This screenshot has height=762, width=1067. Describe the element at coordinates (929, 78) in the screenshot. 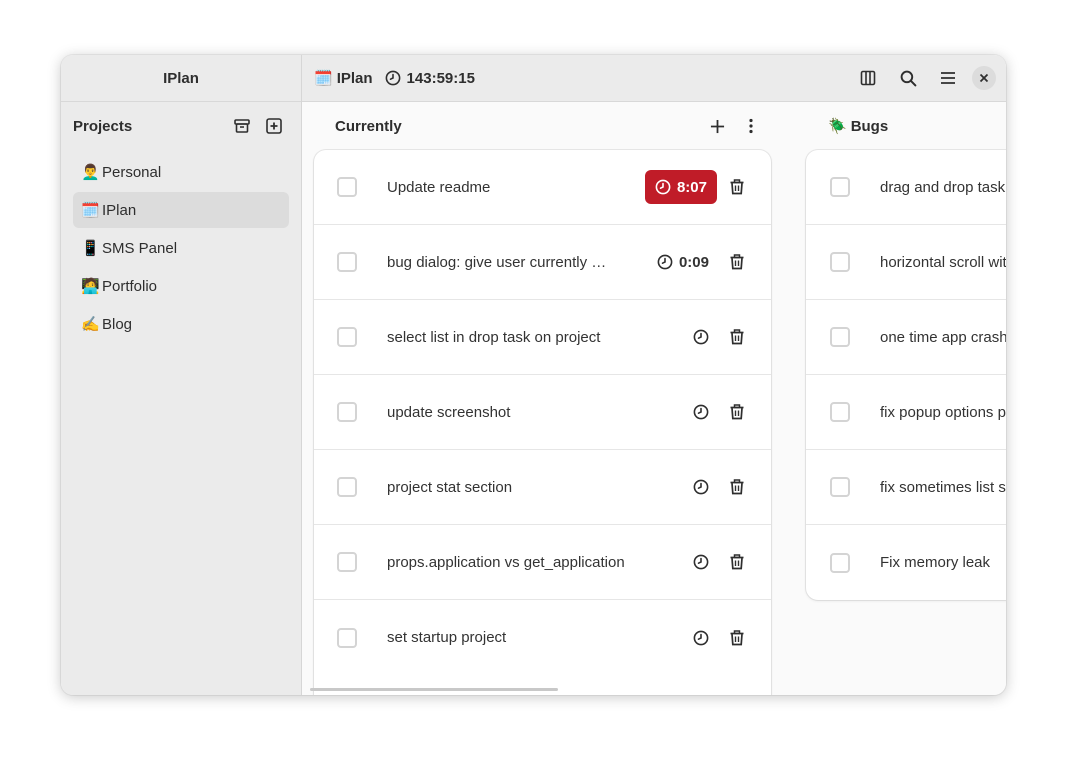

I see `header-actions` at that location.